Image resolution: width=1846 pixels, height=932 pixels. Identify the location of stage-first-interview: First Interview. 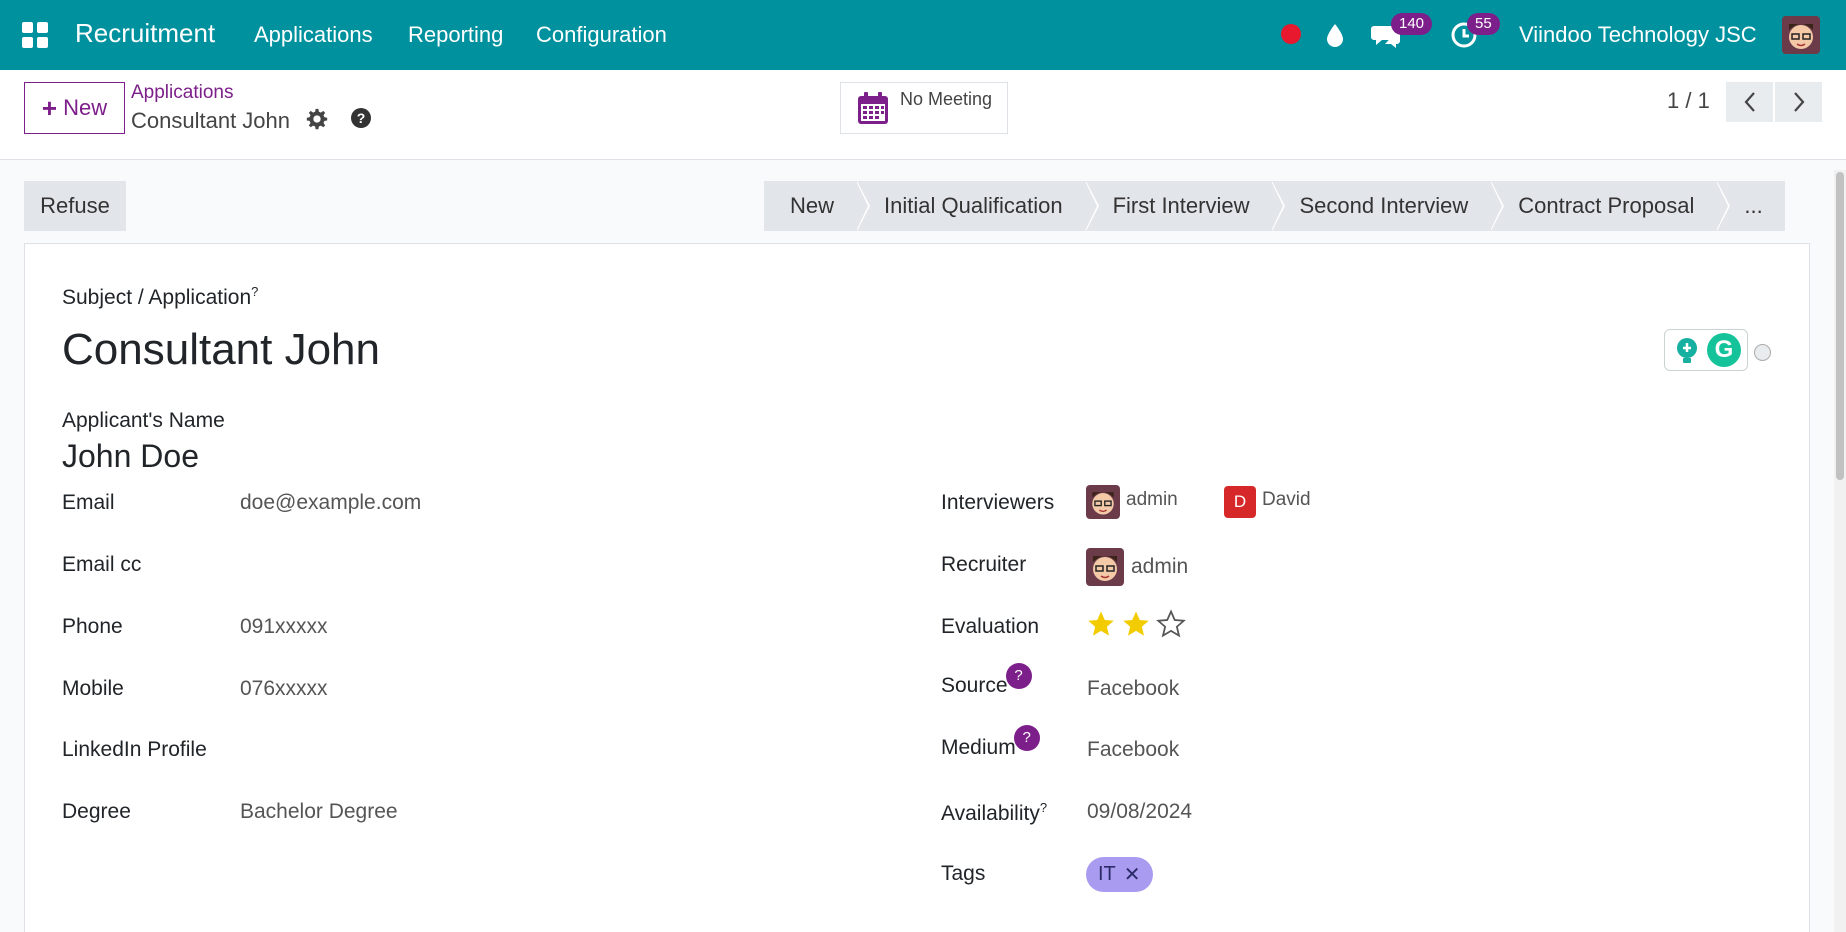
(1185, 206).